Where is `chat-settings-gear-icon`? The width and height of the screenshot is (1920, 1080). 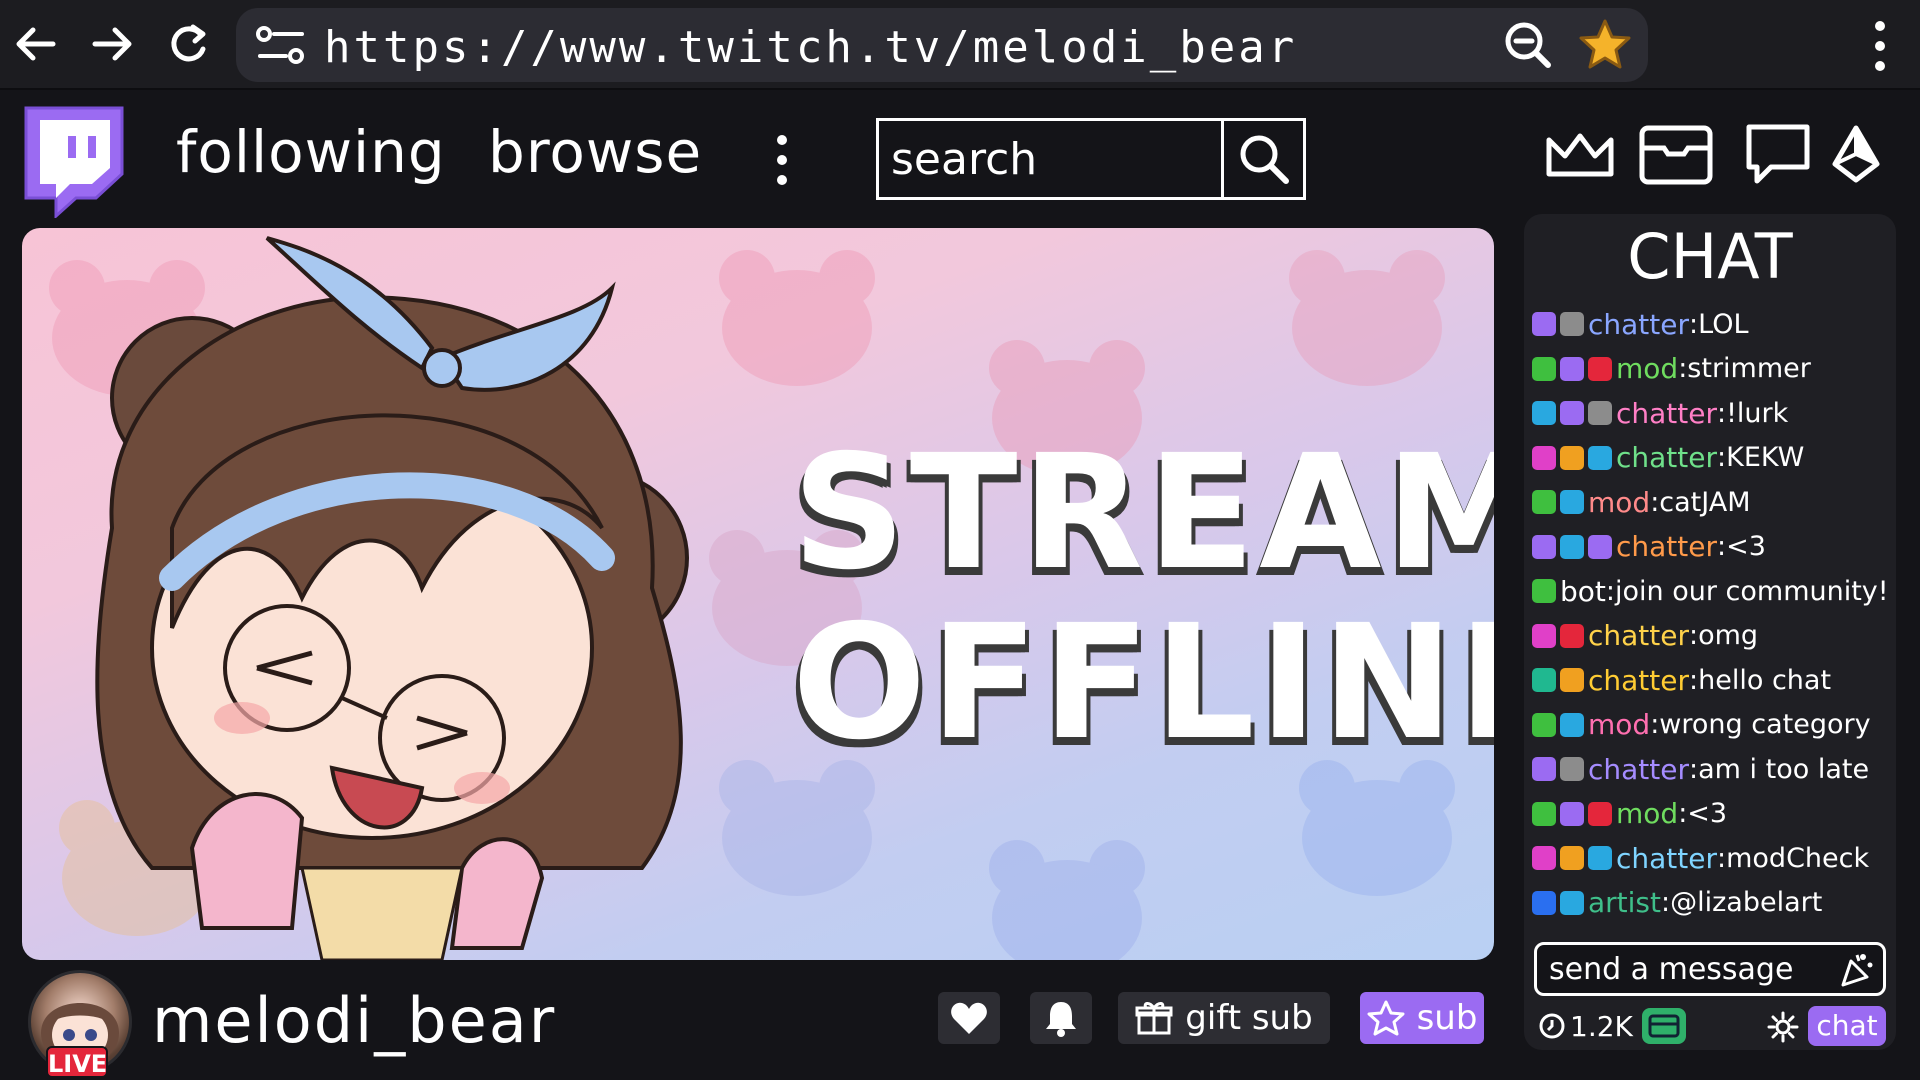 chat-settings-gear-icon is located at coordinates (1783, 1027).